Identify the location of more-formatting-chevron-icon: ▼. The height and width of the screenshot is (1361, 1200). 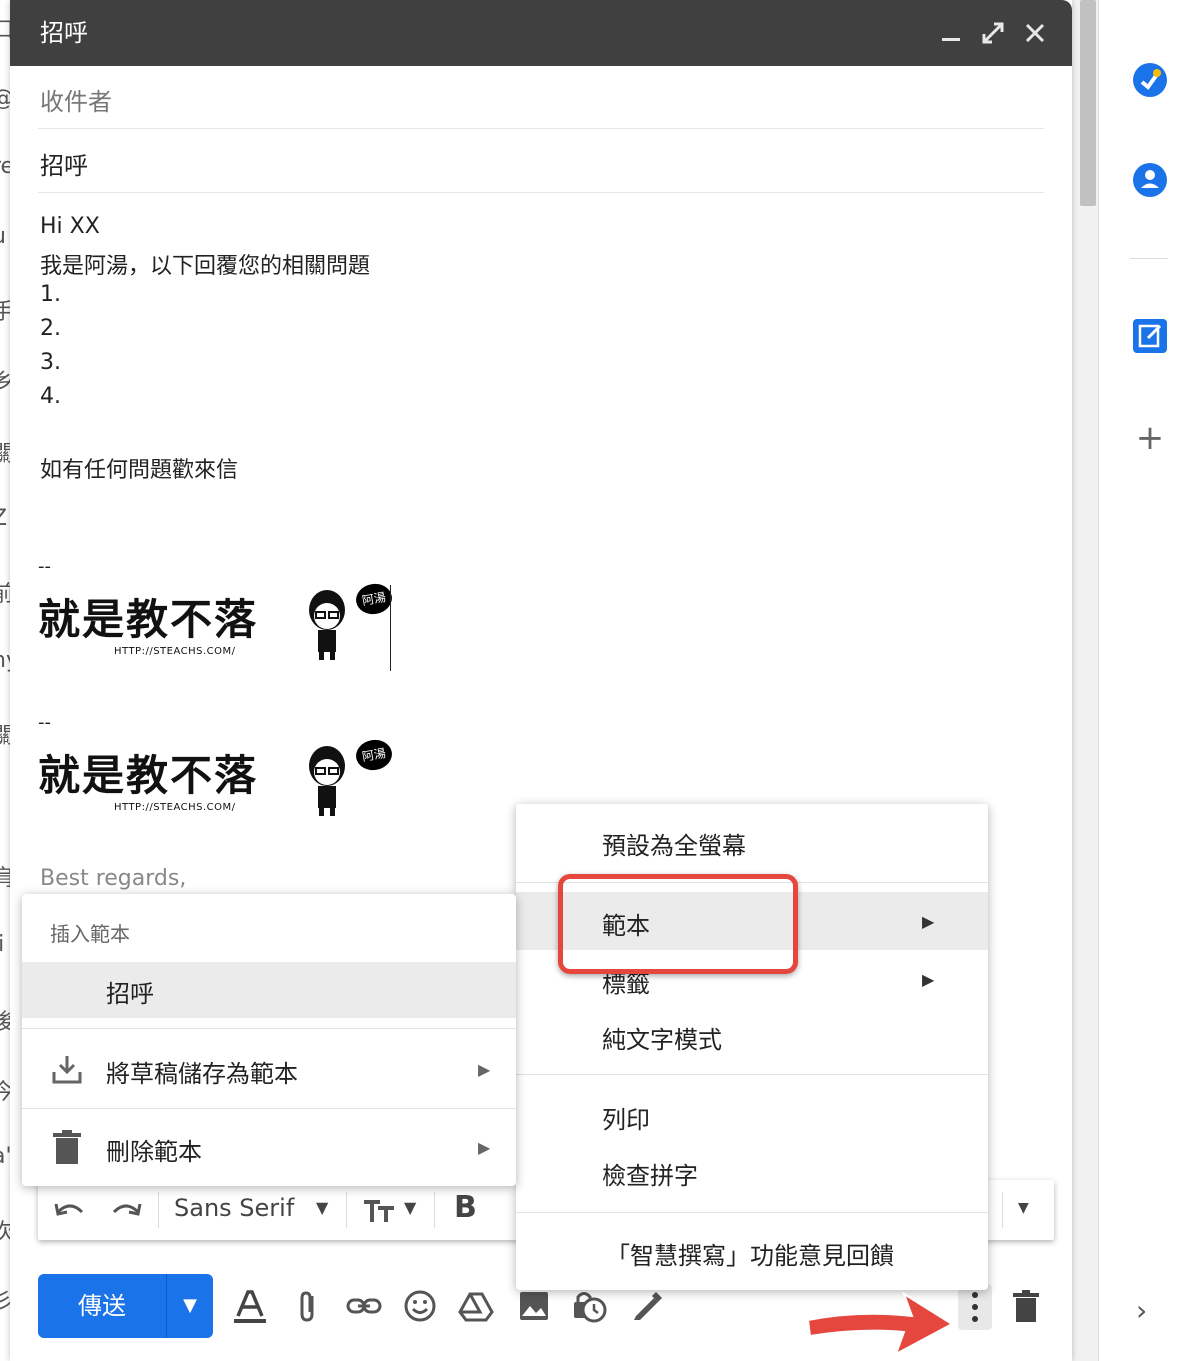
(1023, 1208).